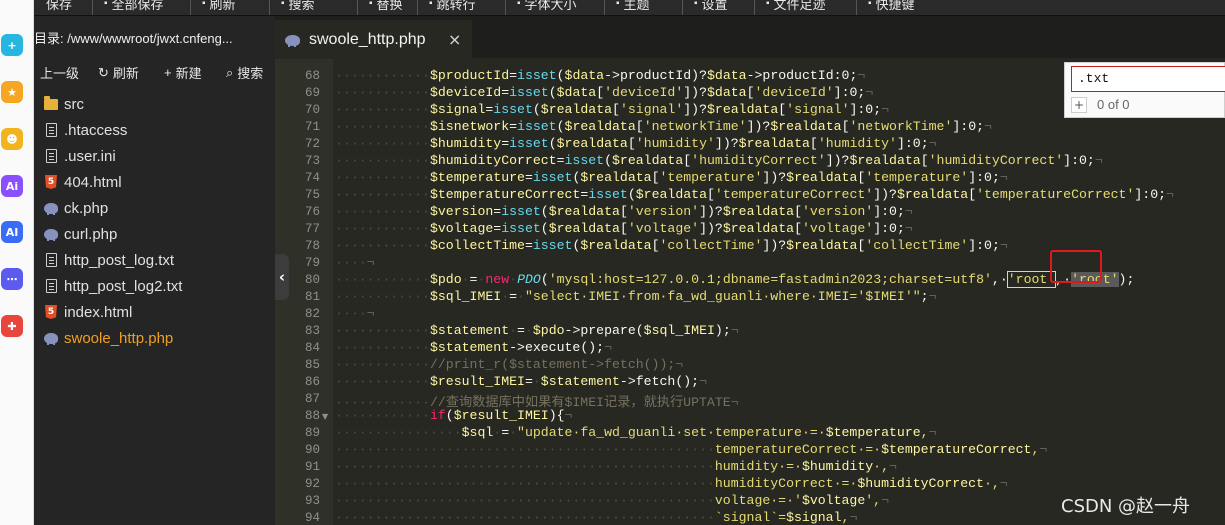 This screenshot has width=1225, height=525. What do you see at coordinates (461, 211) in the screenshot?
I see `code-token: $version` at bounding box center [461, 211].